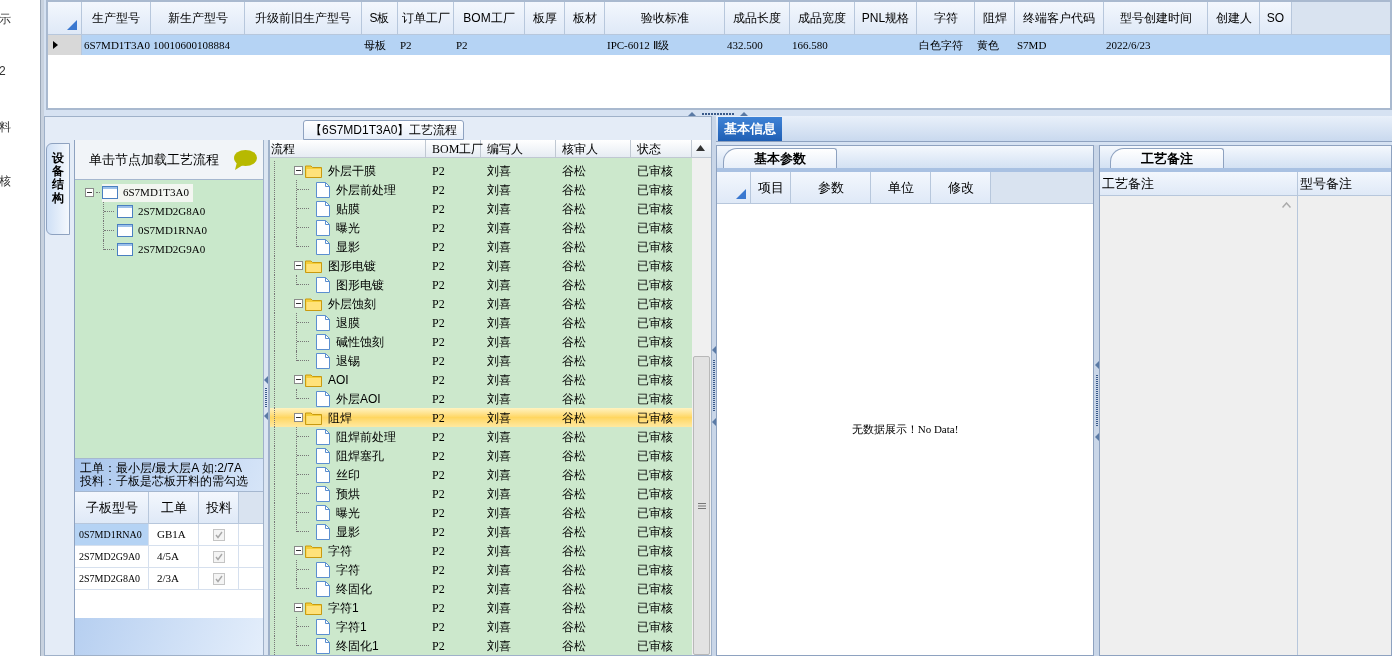 The image size is (1392, 656). Describe the element at coordinates (112, 534) in the screenshot. I see `table-cell: 0S7MD1RNA0` at that location.